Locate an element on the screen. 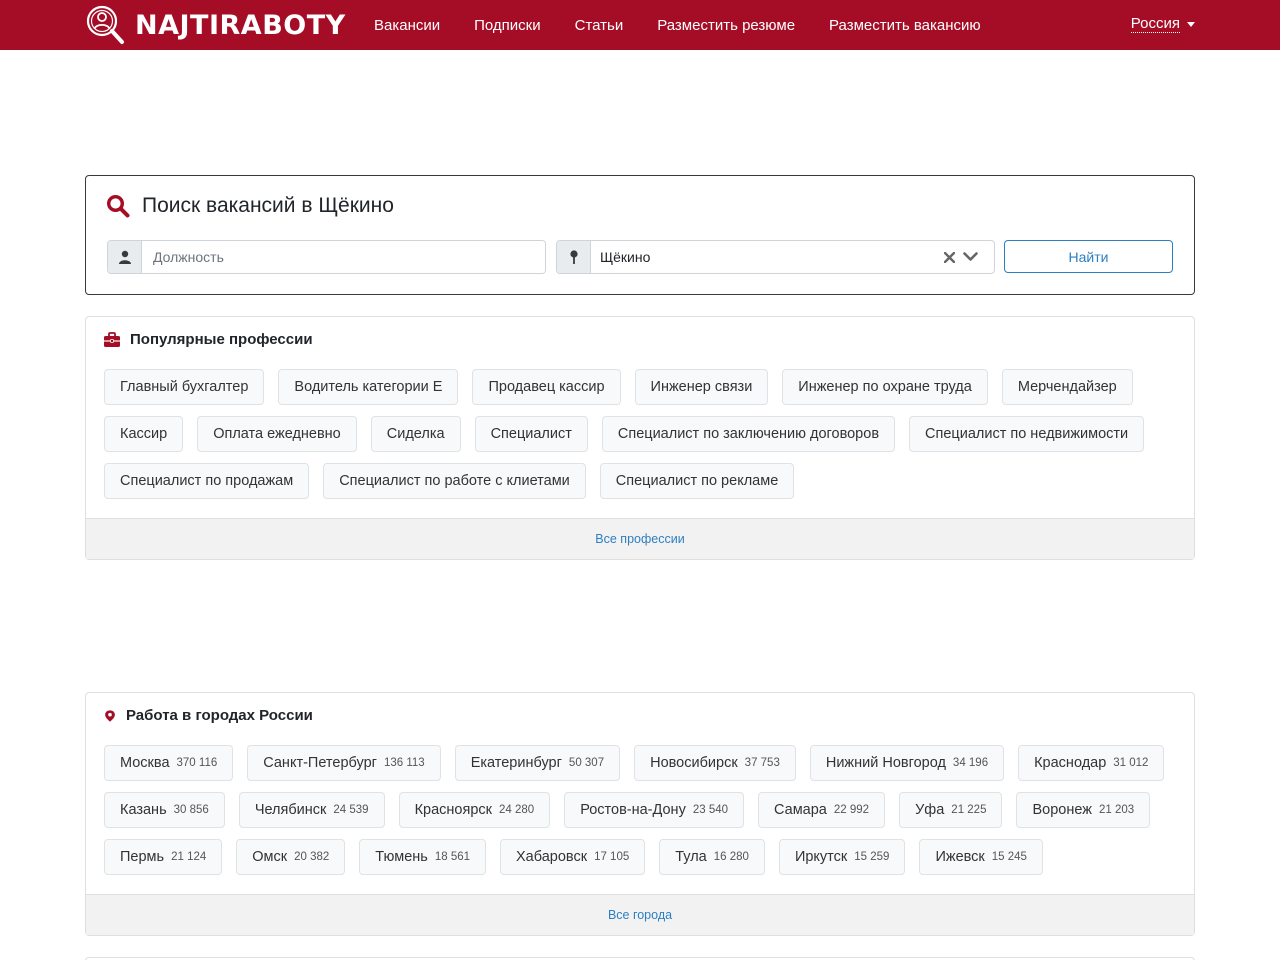 The image size is (1280, 960). city-vacancy-count: 17 105 is located at coordinates (612, 857).